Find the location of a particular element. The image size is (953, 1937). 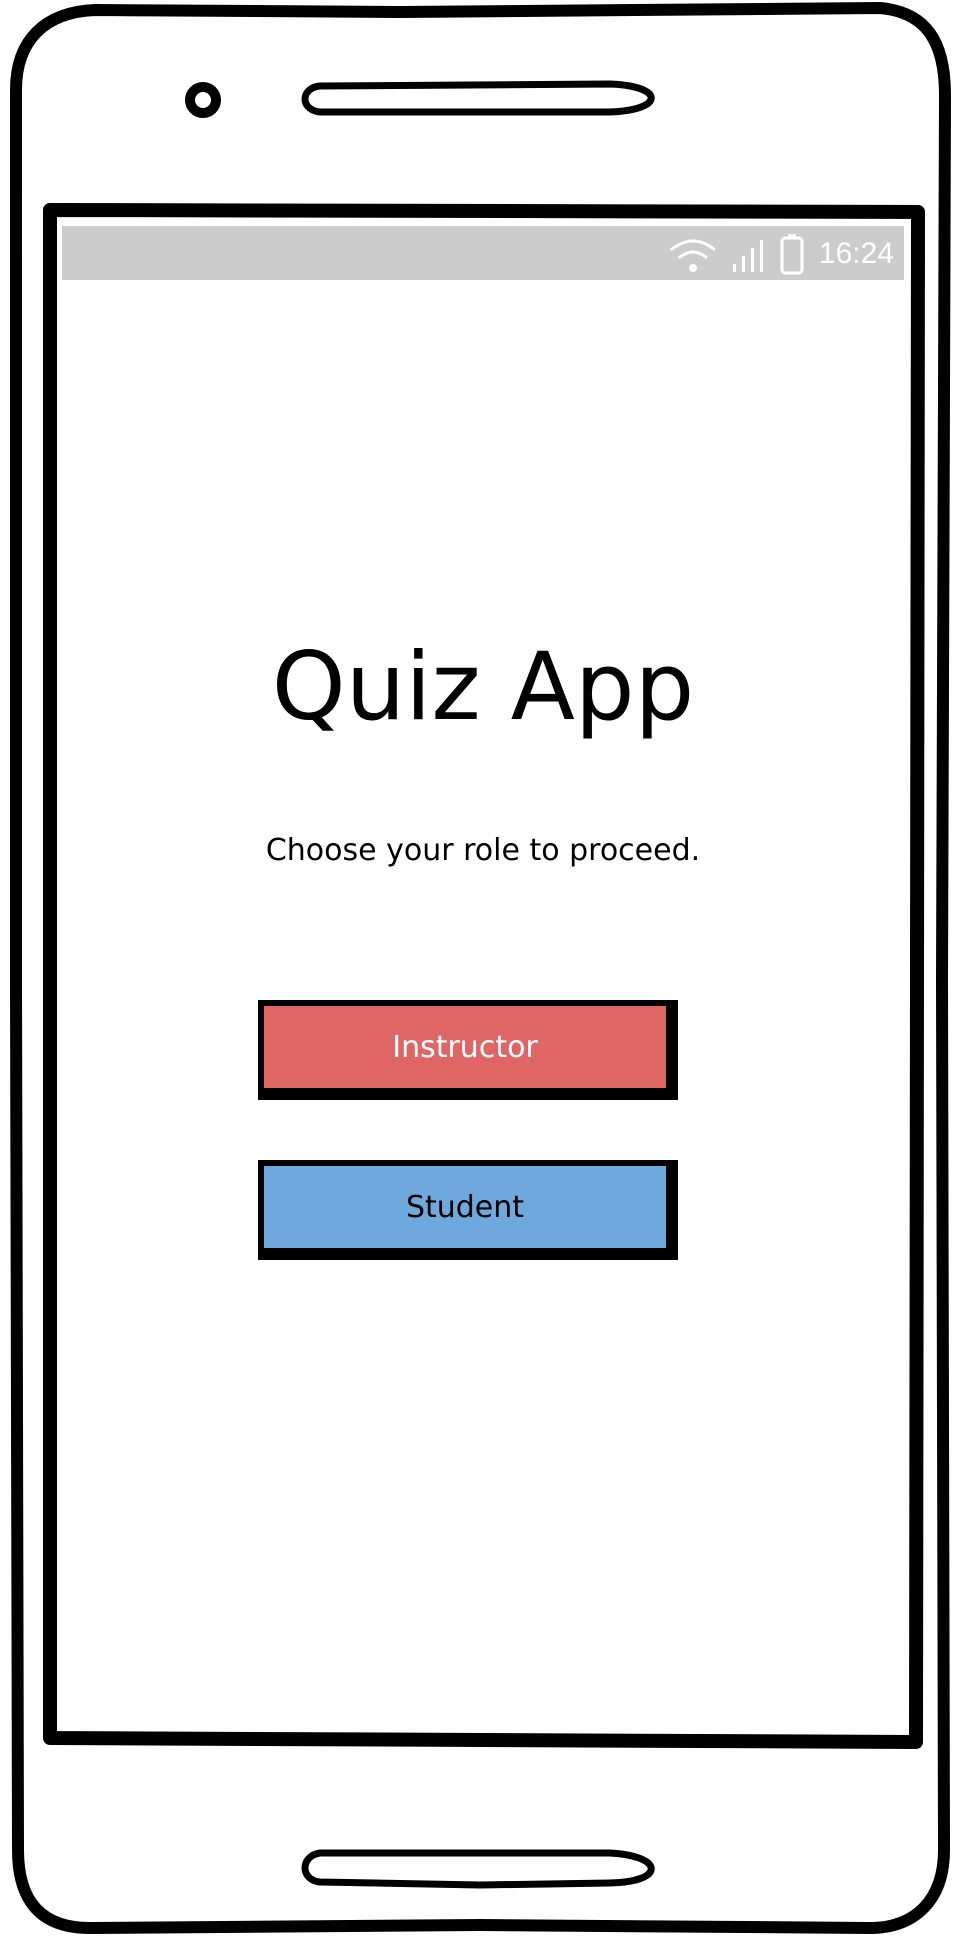

instructor-button-label: Instructor is located at coordinates (465, 1047).